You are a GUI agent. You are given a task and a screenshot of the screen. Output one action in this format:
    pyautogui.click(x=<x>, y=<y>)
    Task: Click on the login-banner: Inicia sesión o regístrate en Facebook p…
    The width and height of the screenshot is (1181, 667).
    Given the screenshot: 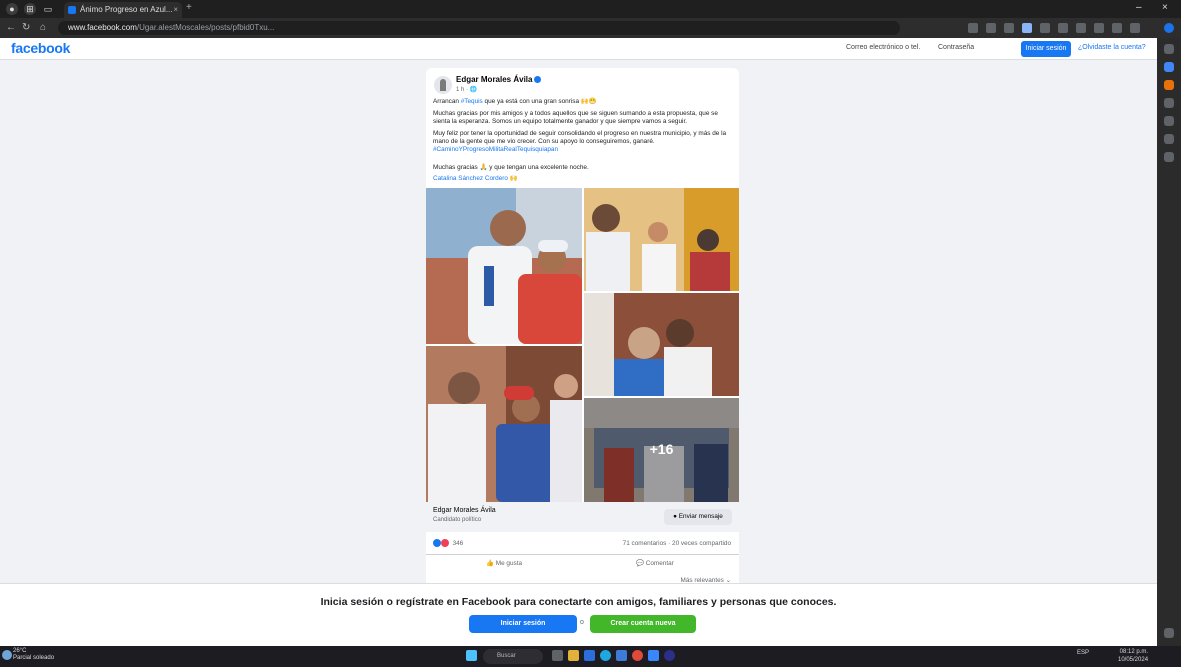 What is the action you would take?
    pyautogui.click(x=578, y=614)
    